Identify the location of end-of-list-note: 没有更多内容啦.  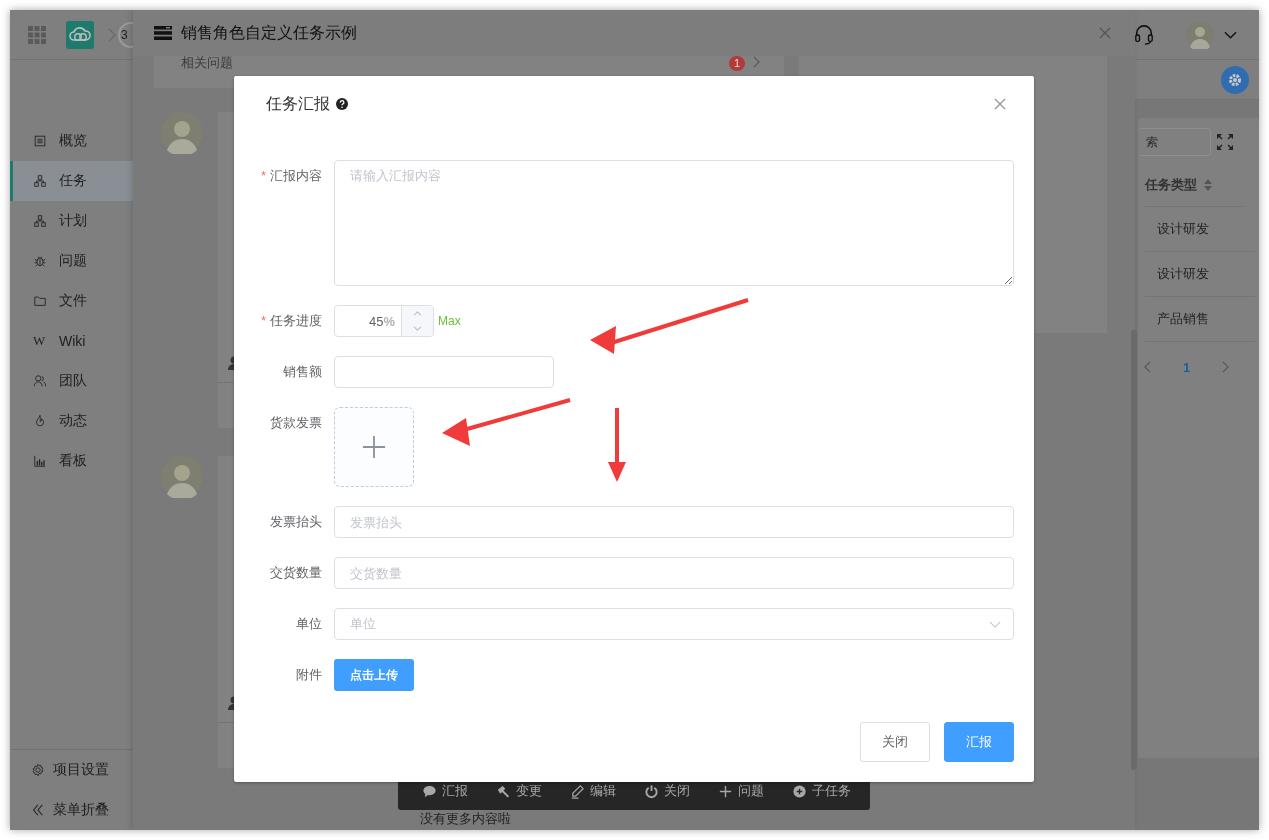
(466, 819).